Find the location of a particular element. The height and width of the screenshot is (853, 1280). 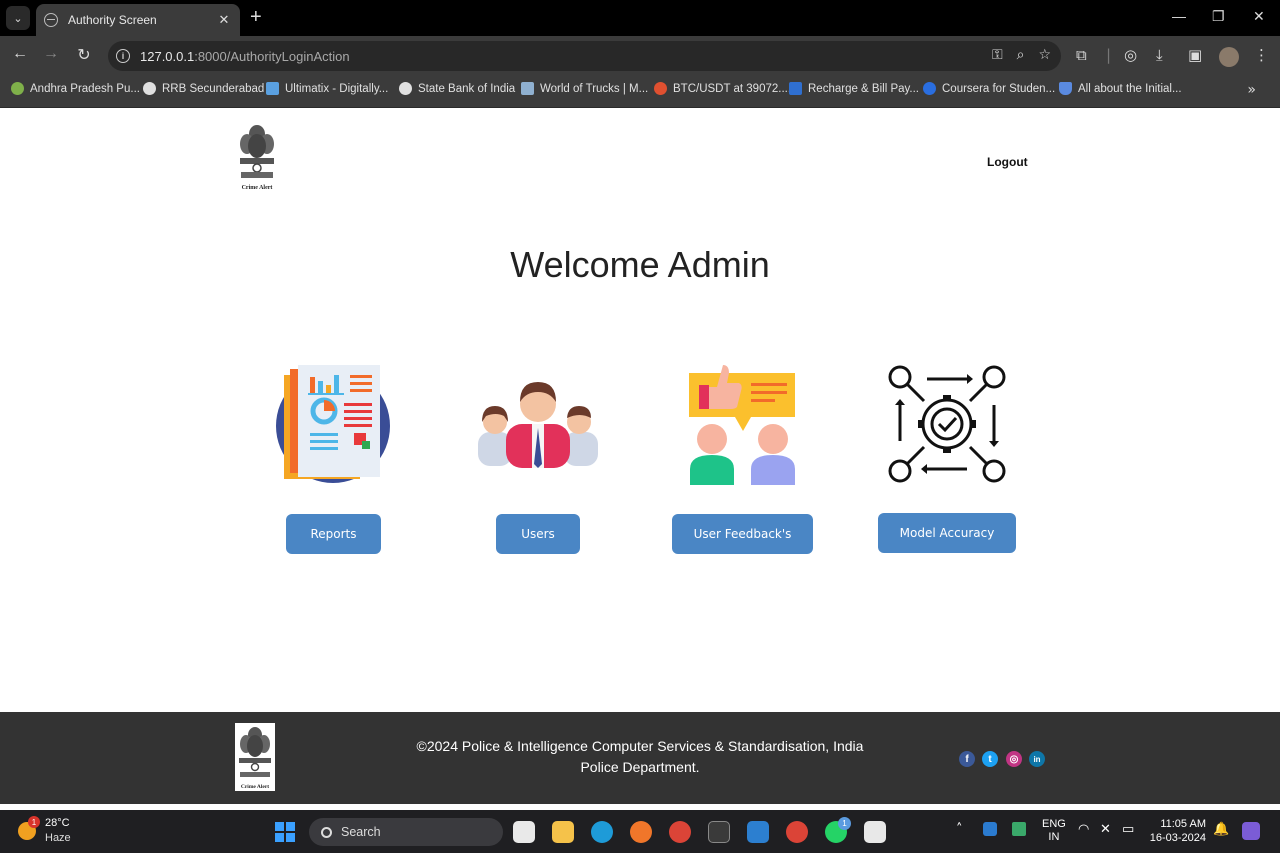

users-button: Users is located at coordinates (538, 534).